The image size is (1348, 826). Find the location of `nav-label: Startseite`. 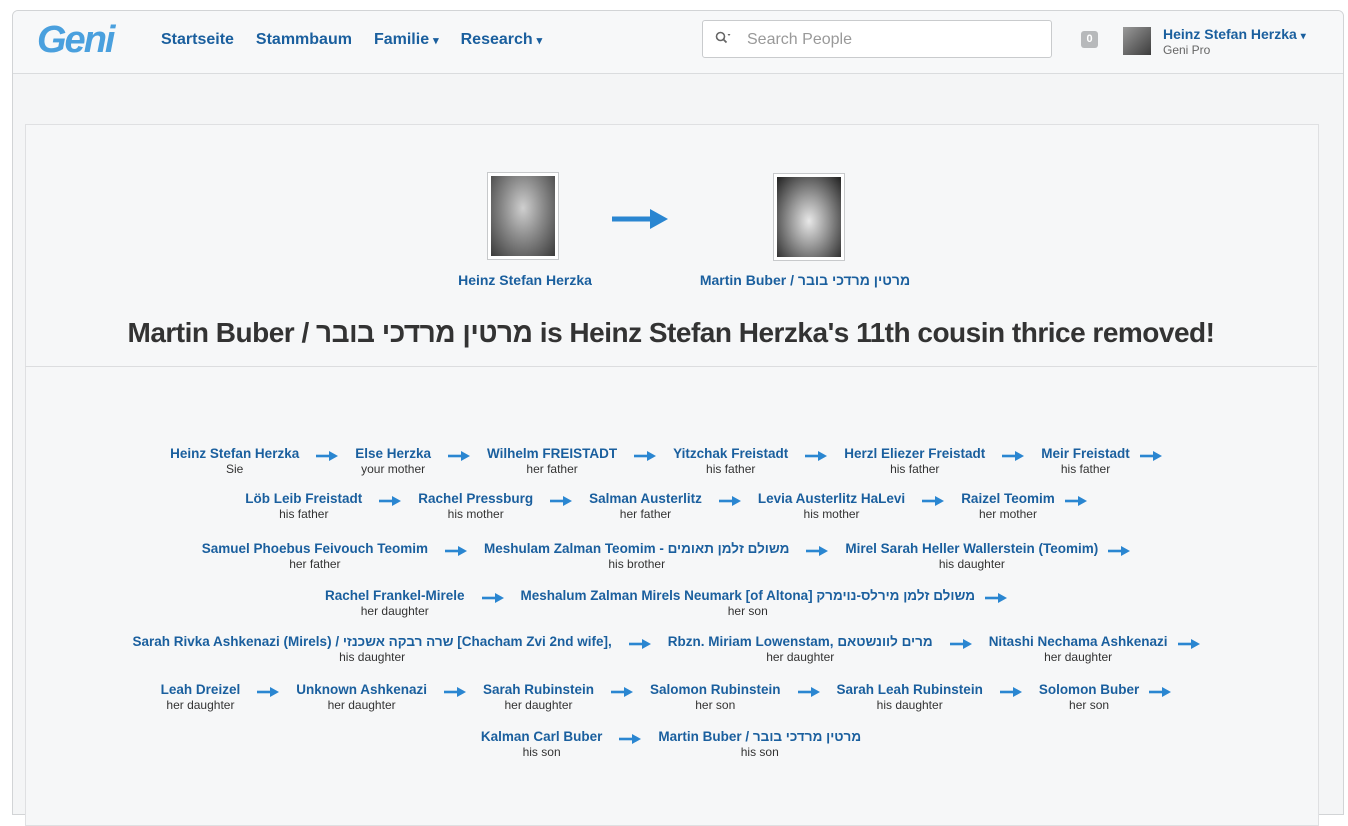

nav-label: Startseite is located at coordinates (197, 39).